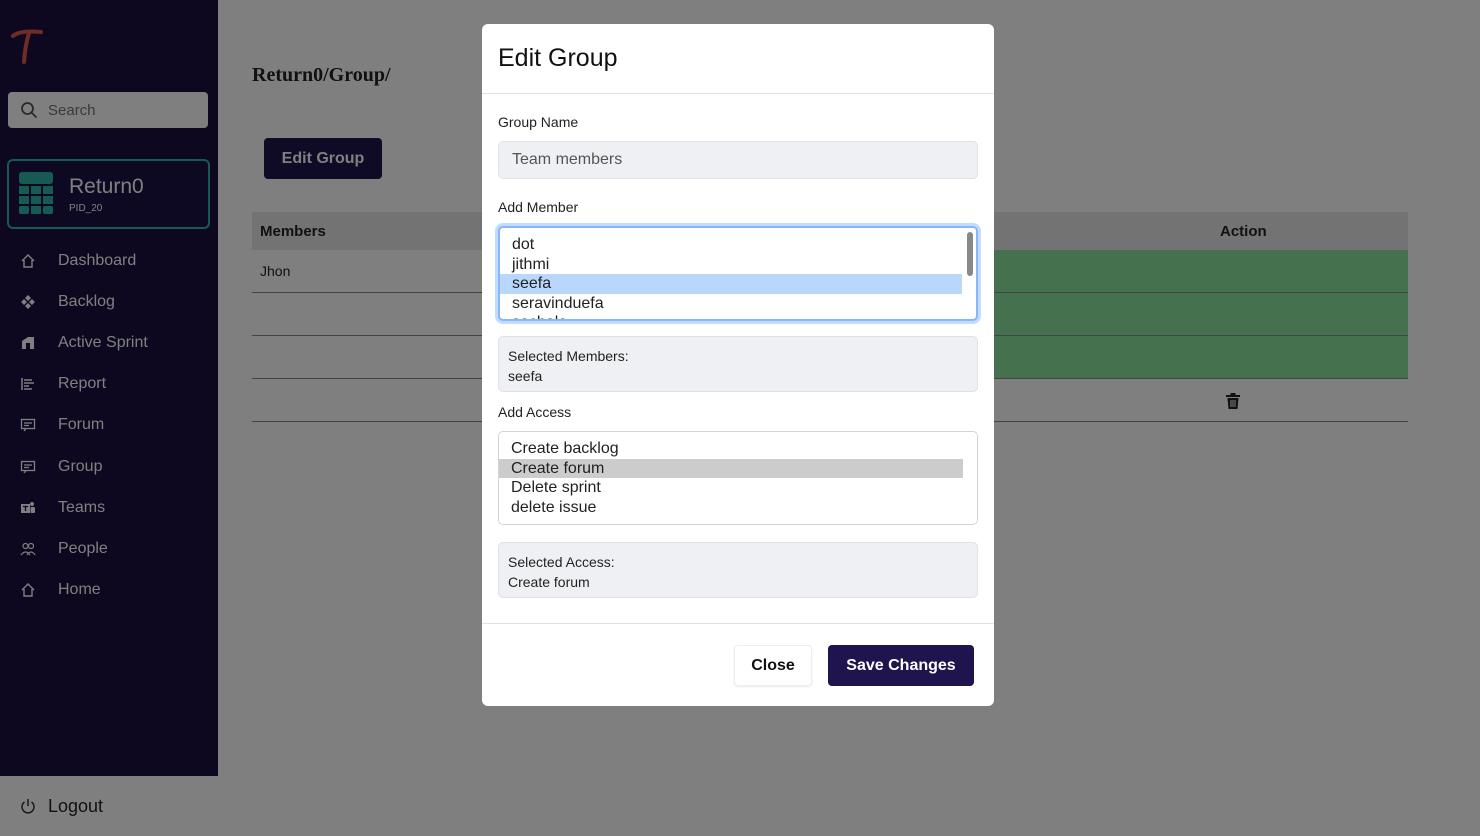 Image resolution: width=1480 pixels, height=836 pixels. Describe the element at coordinates (568, 356) in the screenshot. I see `selected-members-label: Selected Members:` at that location.